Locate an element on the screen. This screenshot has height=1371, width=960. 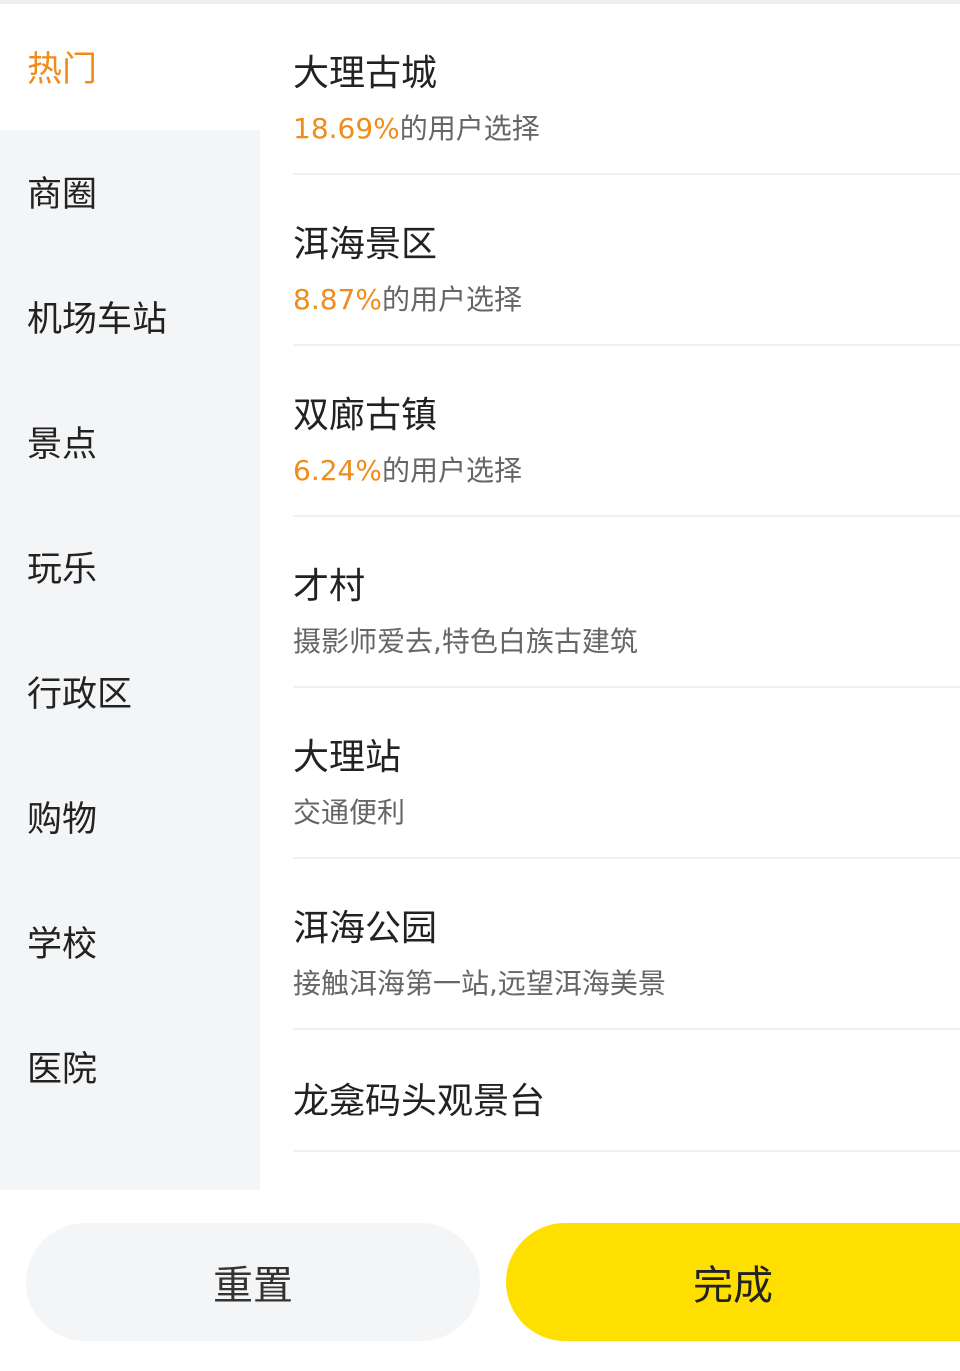
category-shopping: 购物 is located at coordinates (130, 816).